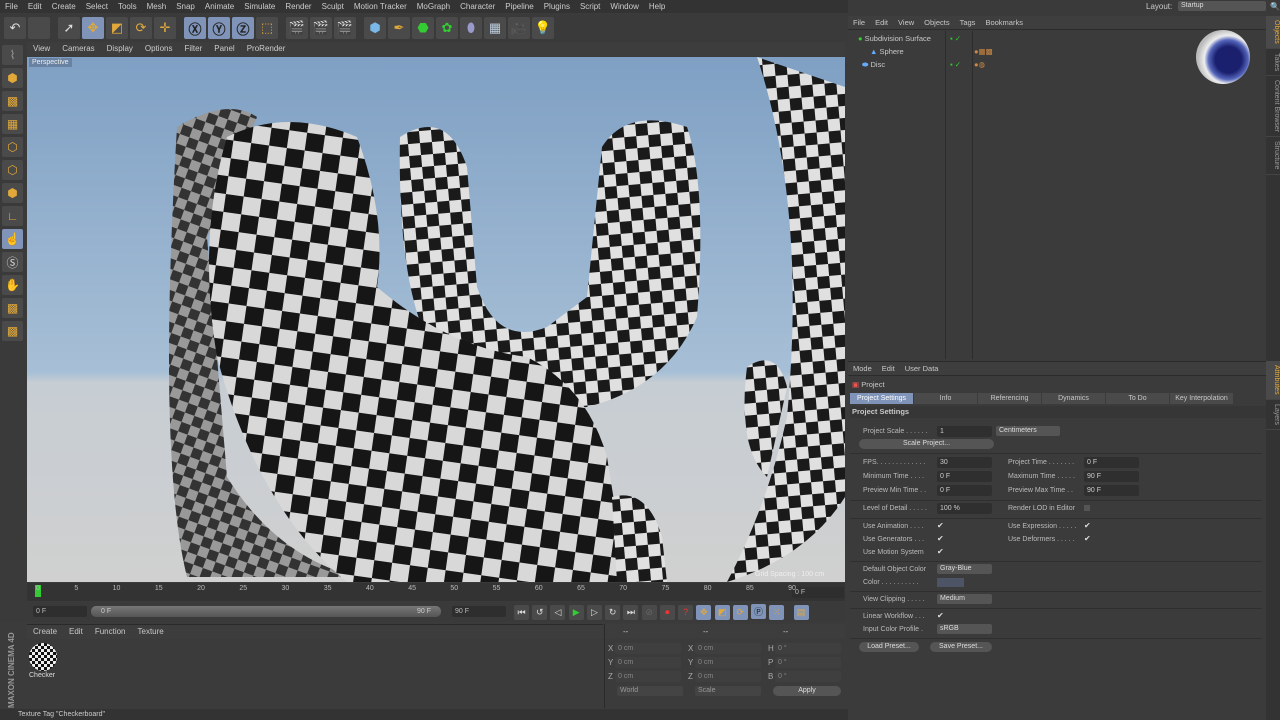 This screenshot has width=1280, height=720. I want to click on attribute-menu-user-data: User Data, so click(922, 368).